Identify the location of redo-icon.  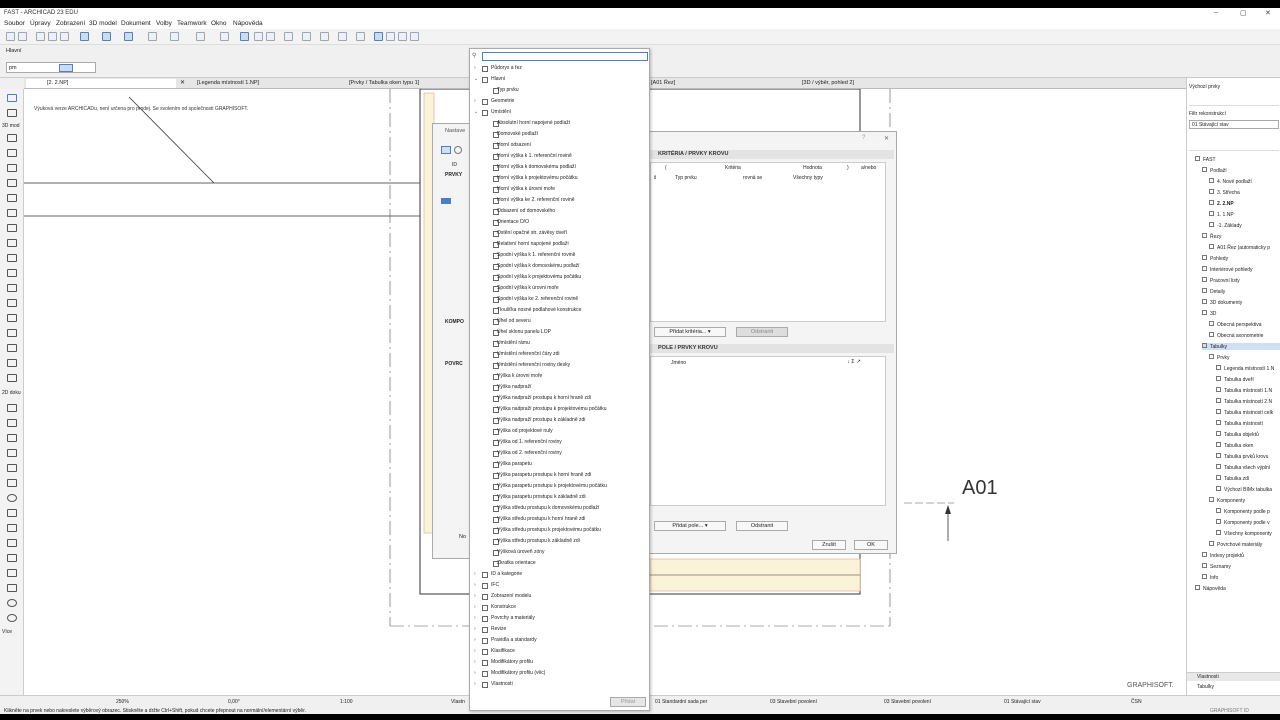
(22, 36).